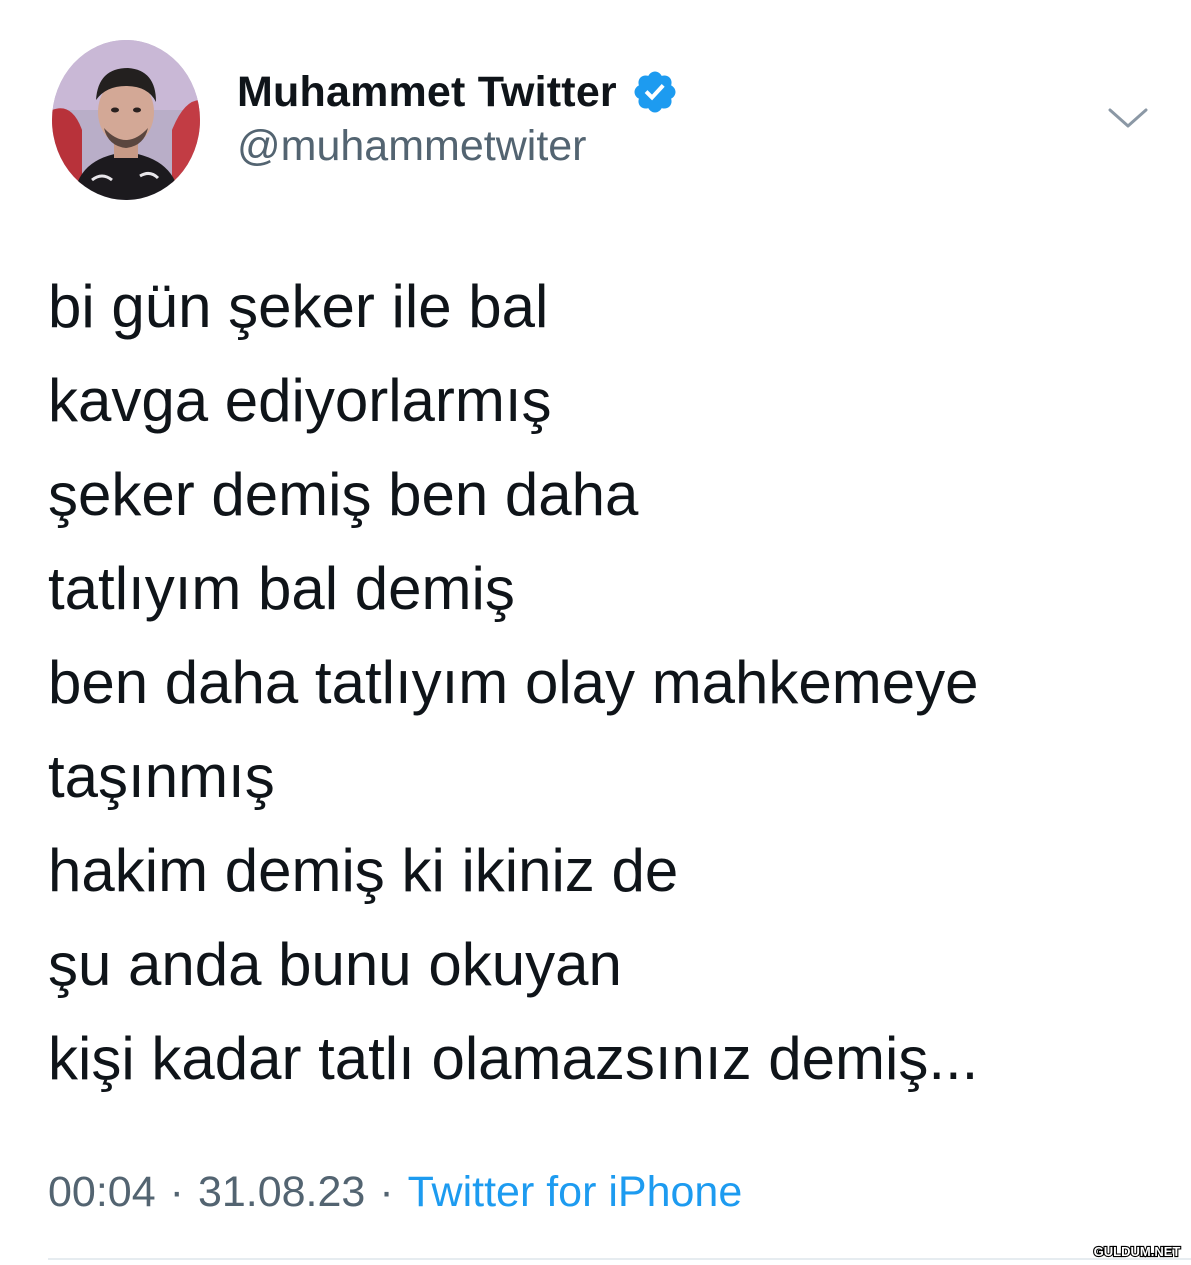 This screenshot has height=1265, width=1191. Describe the element at coordinates (412, 146) in the screenshot. I see `author-handle: @muhammetwiter` at that location.